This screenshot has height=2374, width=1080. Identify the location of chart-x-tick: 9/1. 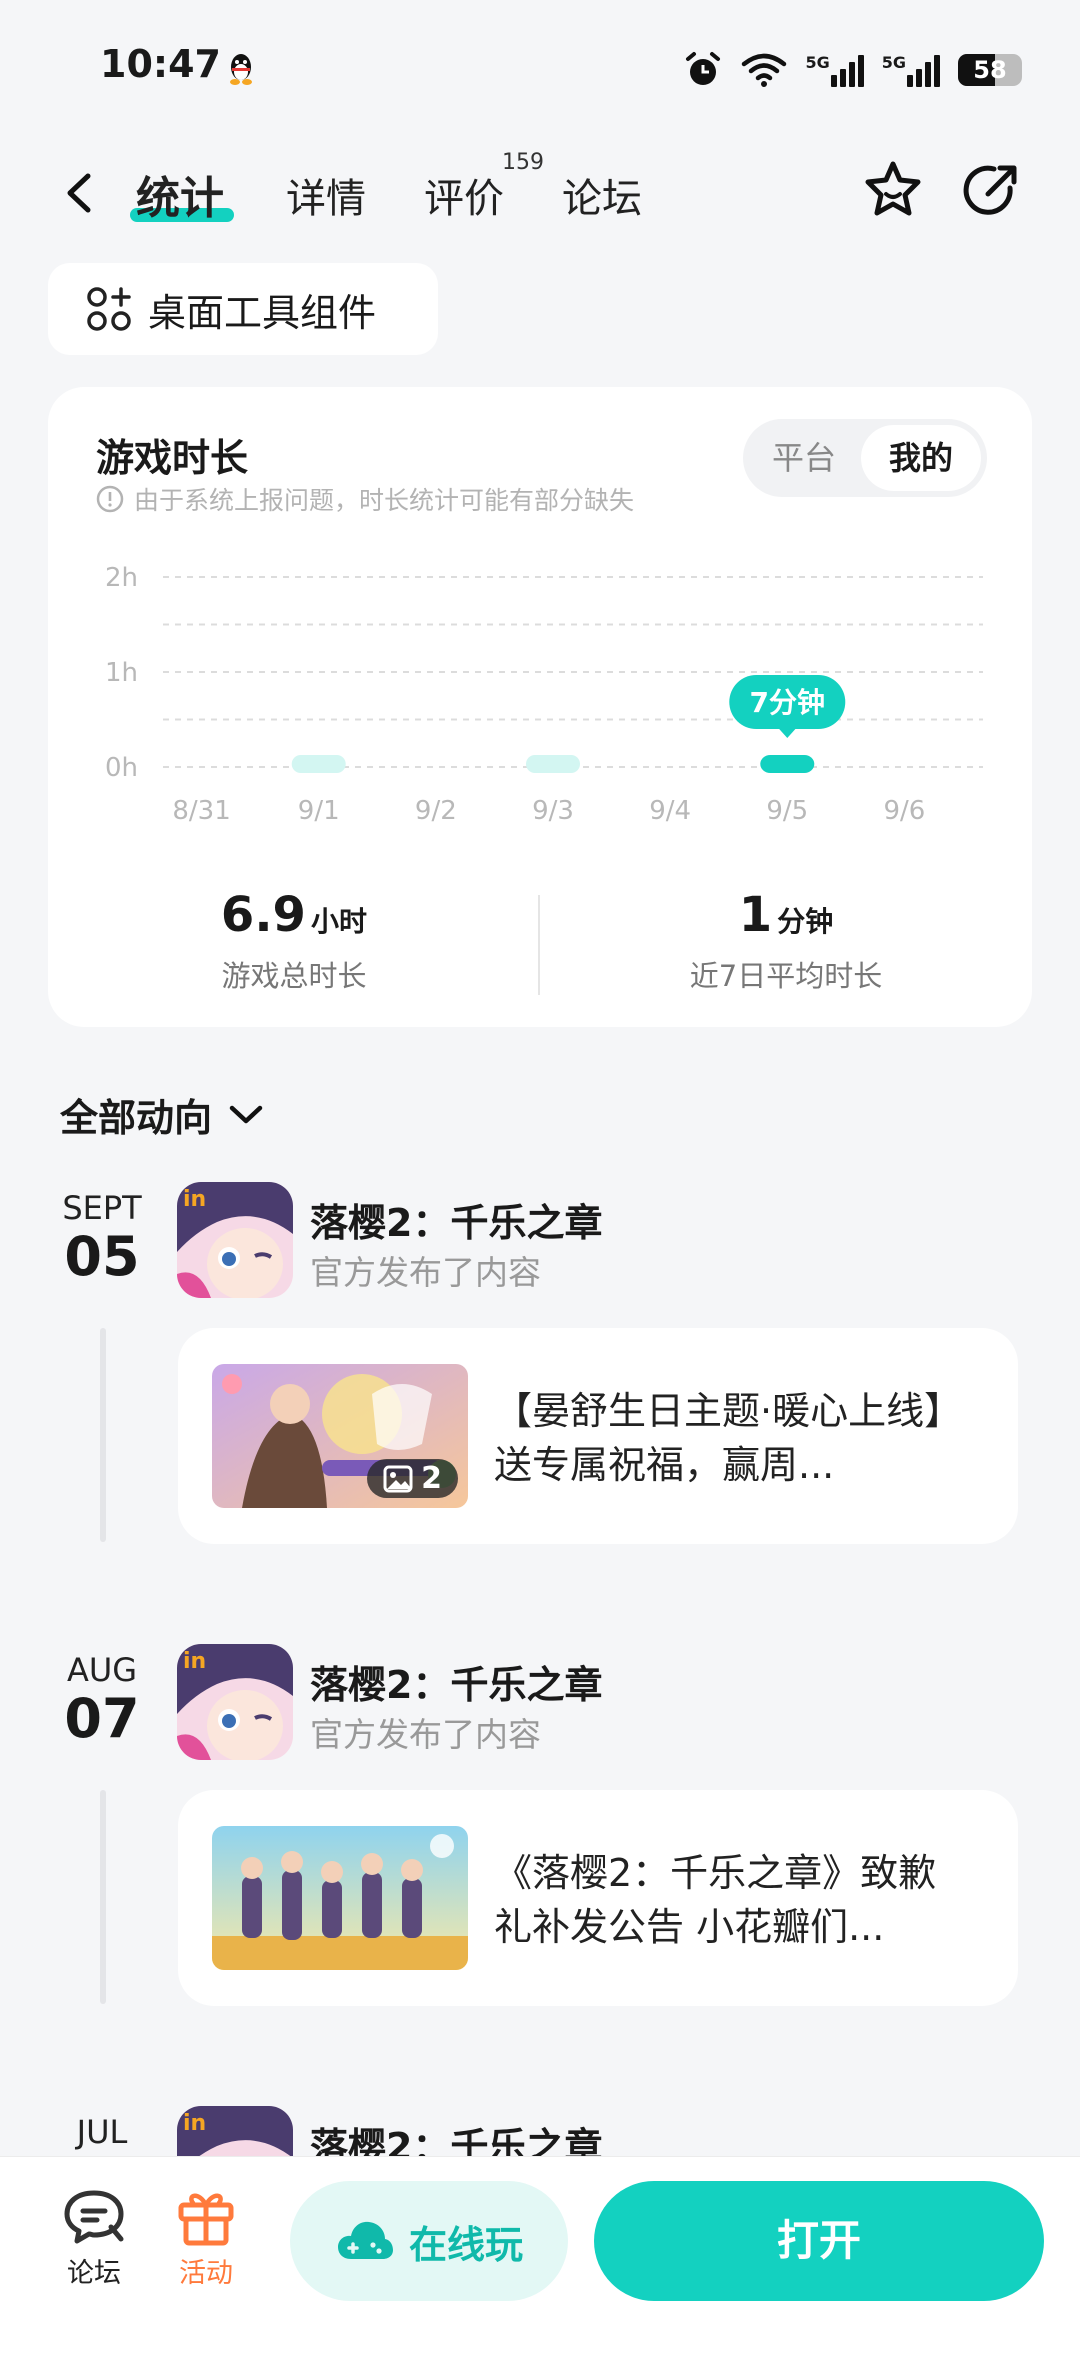
(319, 811).